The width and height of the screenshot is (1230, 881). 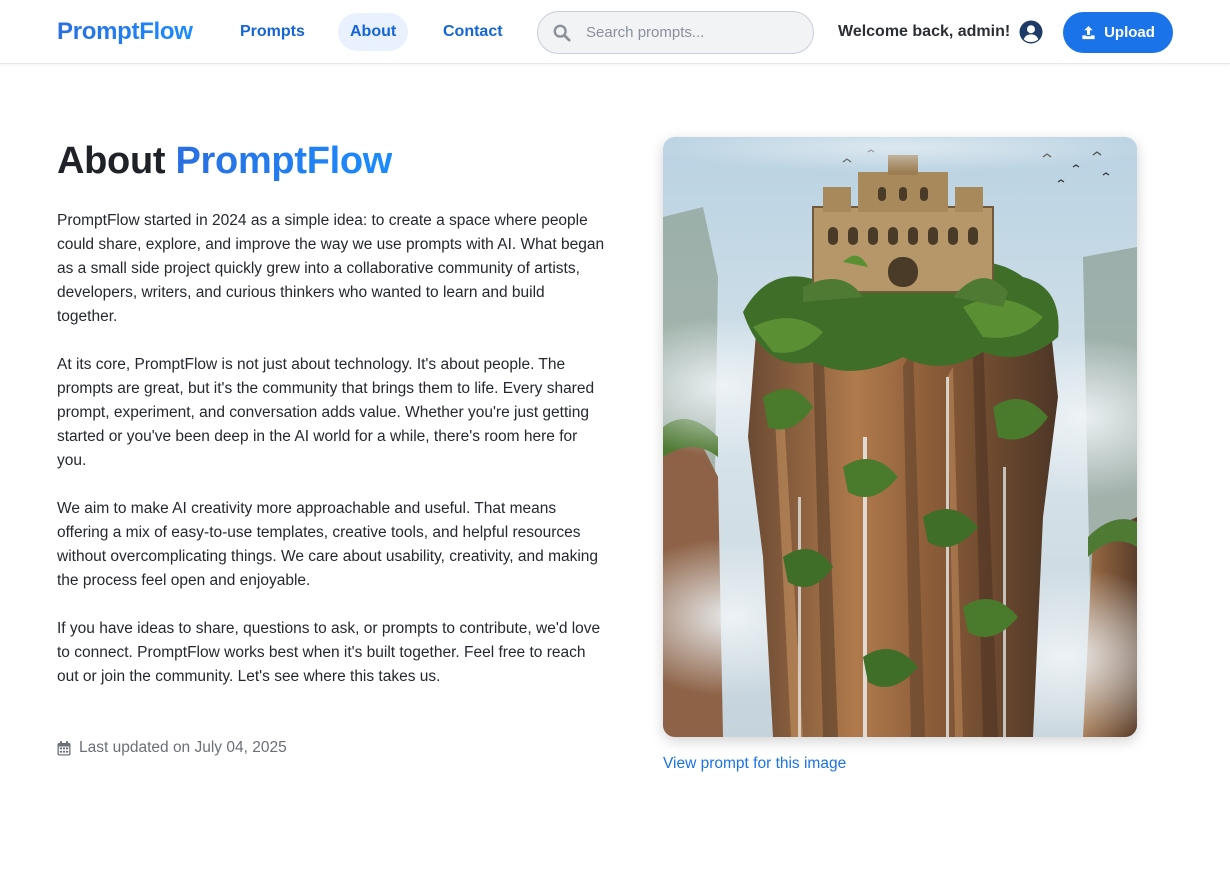 I want to click on upload-icon, so click(x=1088, y=32).